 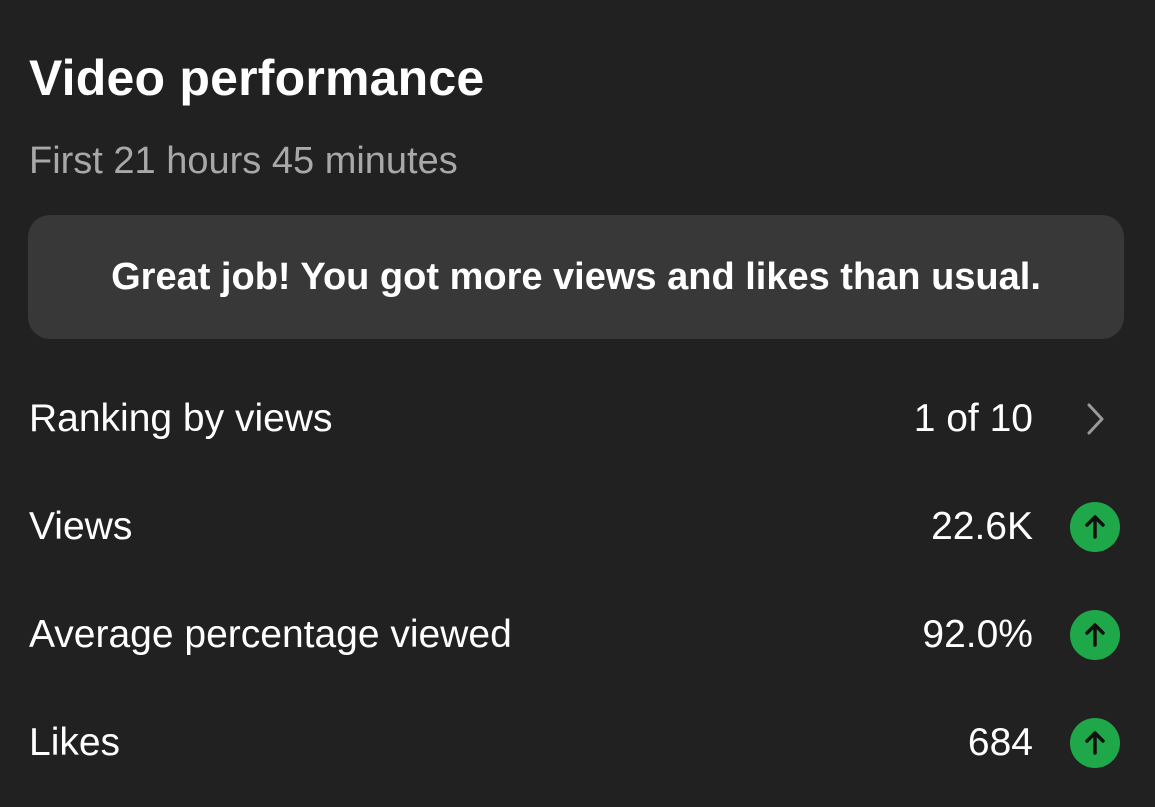 I want to click on metric-value: 684, so click(x=1000, y=742).